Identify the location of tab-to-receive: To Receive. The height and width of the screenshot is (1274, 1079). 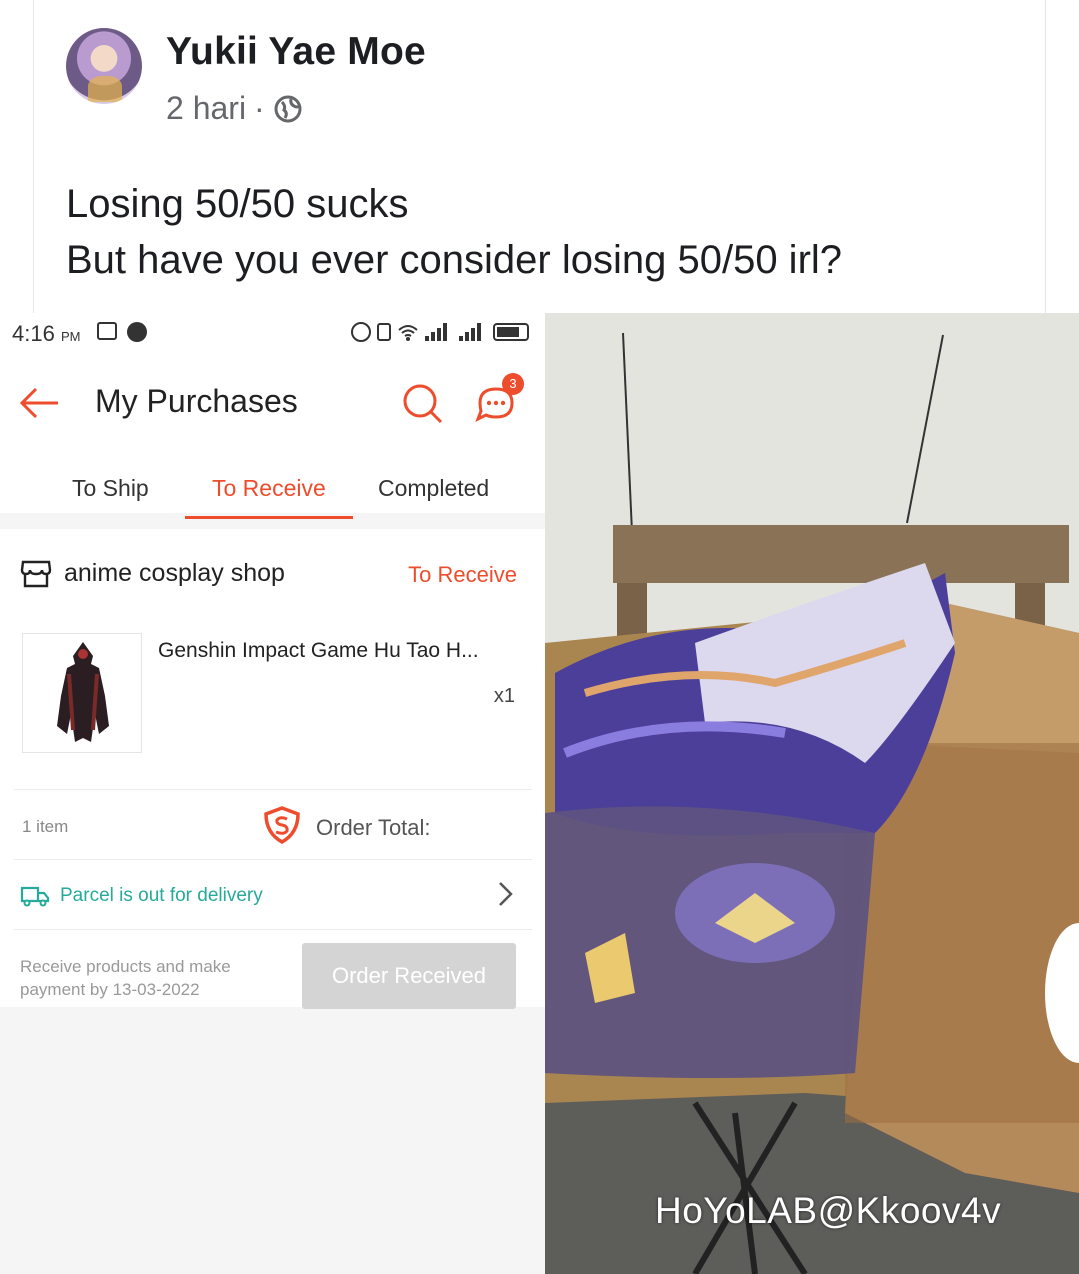
(269, 488).